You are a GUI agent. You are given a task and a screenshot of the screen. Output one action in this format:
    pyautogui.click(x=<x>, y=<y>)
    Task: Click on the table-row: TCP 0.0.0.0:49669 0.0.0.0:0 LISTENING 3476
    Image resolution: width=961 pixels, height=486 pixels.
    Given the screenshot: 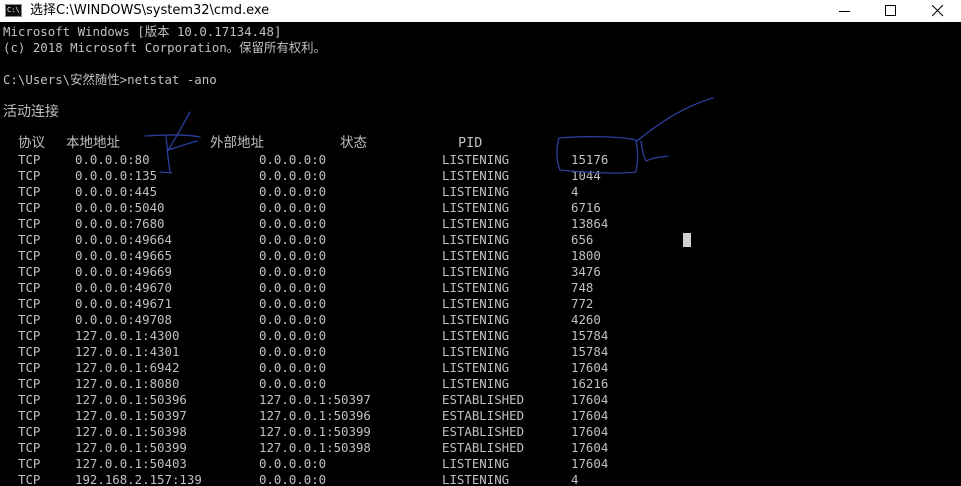 What is the action you would take?
    pyautogui.click(x=480, y=272)
    